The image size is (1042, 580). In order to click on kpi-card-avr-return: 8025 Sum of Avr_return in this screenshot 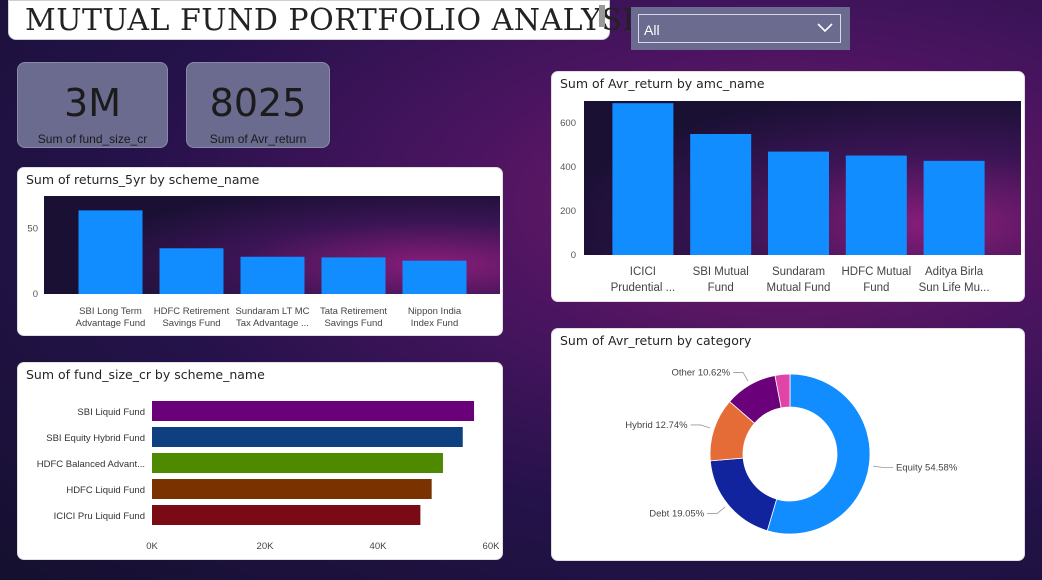, I will do `click(258, 105)`.